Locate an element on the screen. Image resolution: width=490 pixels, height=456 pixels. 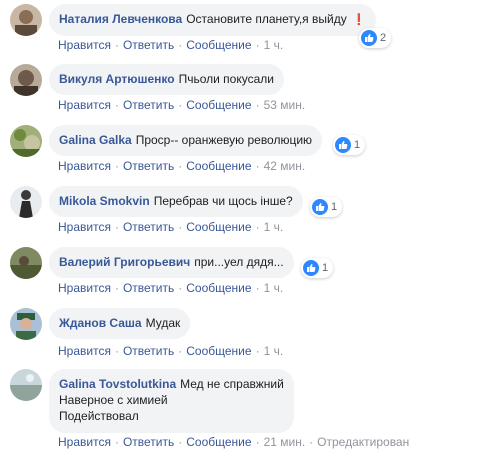
comment-first-line: Galina Tovstolutkina Мед не справжний is located at coordinates (171, 384).